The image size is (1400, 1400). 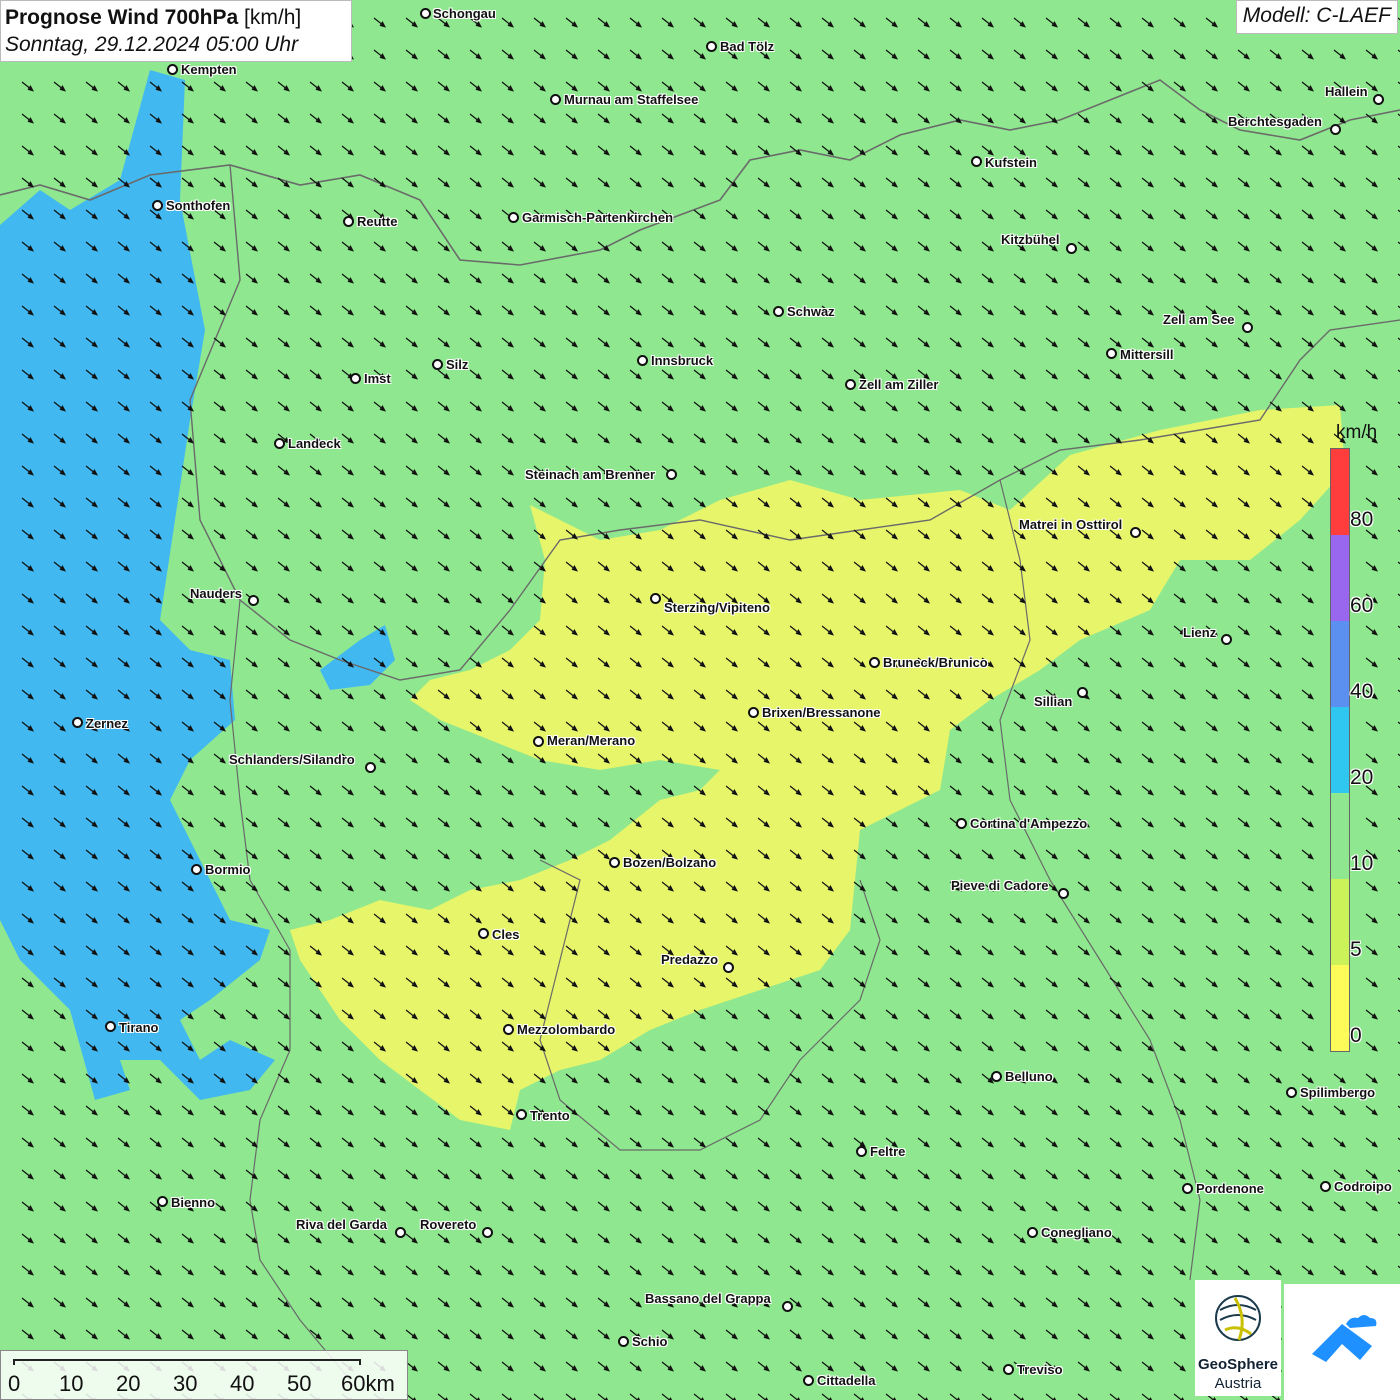 What do you see at coordinates (377, 221) in the screenshot?
I see `city-label-reutte: Reutte` at bounding box center [377, 221].